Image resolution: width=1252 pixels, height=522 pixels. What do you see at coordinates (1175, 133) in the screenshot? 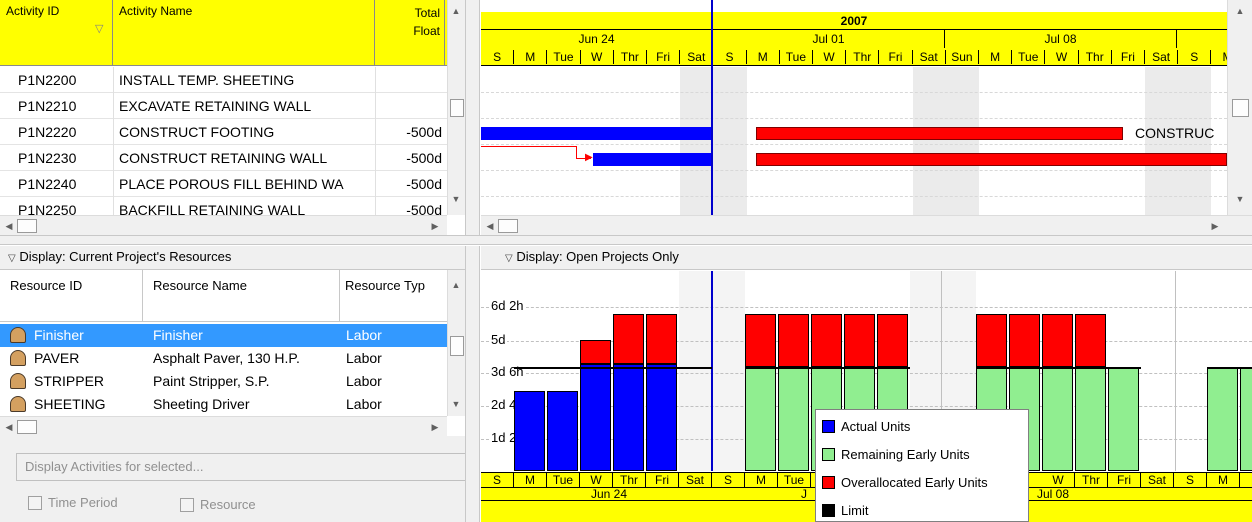
I see `bar-label: CONSTRUC` at bounding box center [1175, 133].